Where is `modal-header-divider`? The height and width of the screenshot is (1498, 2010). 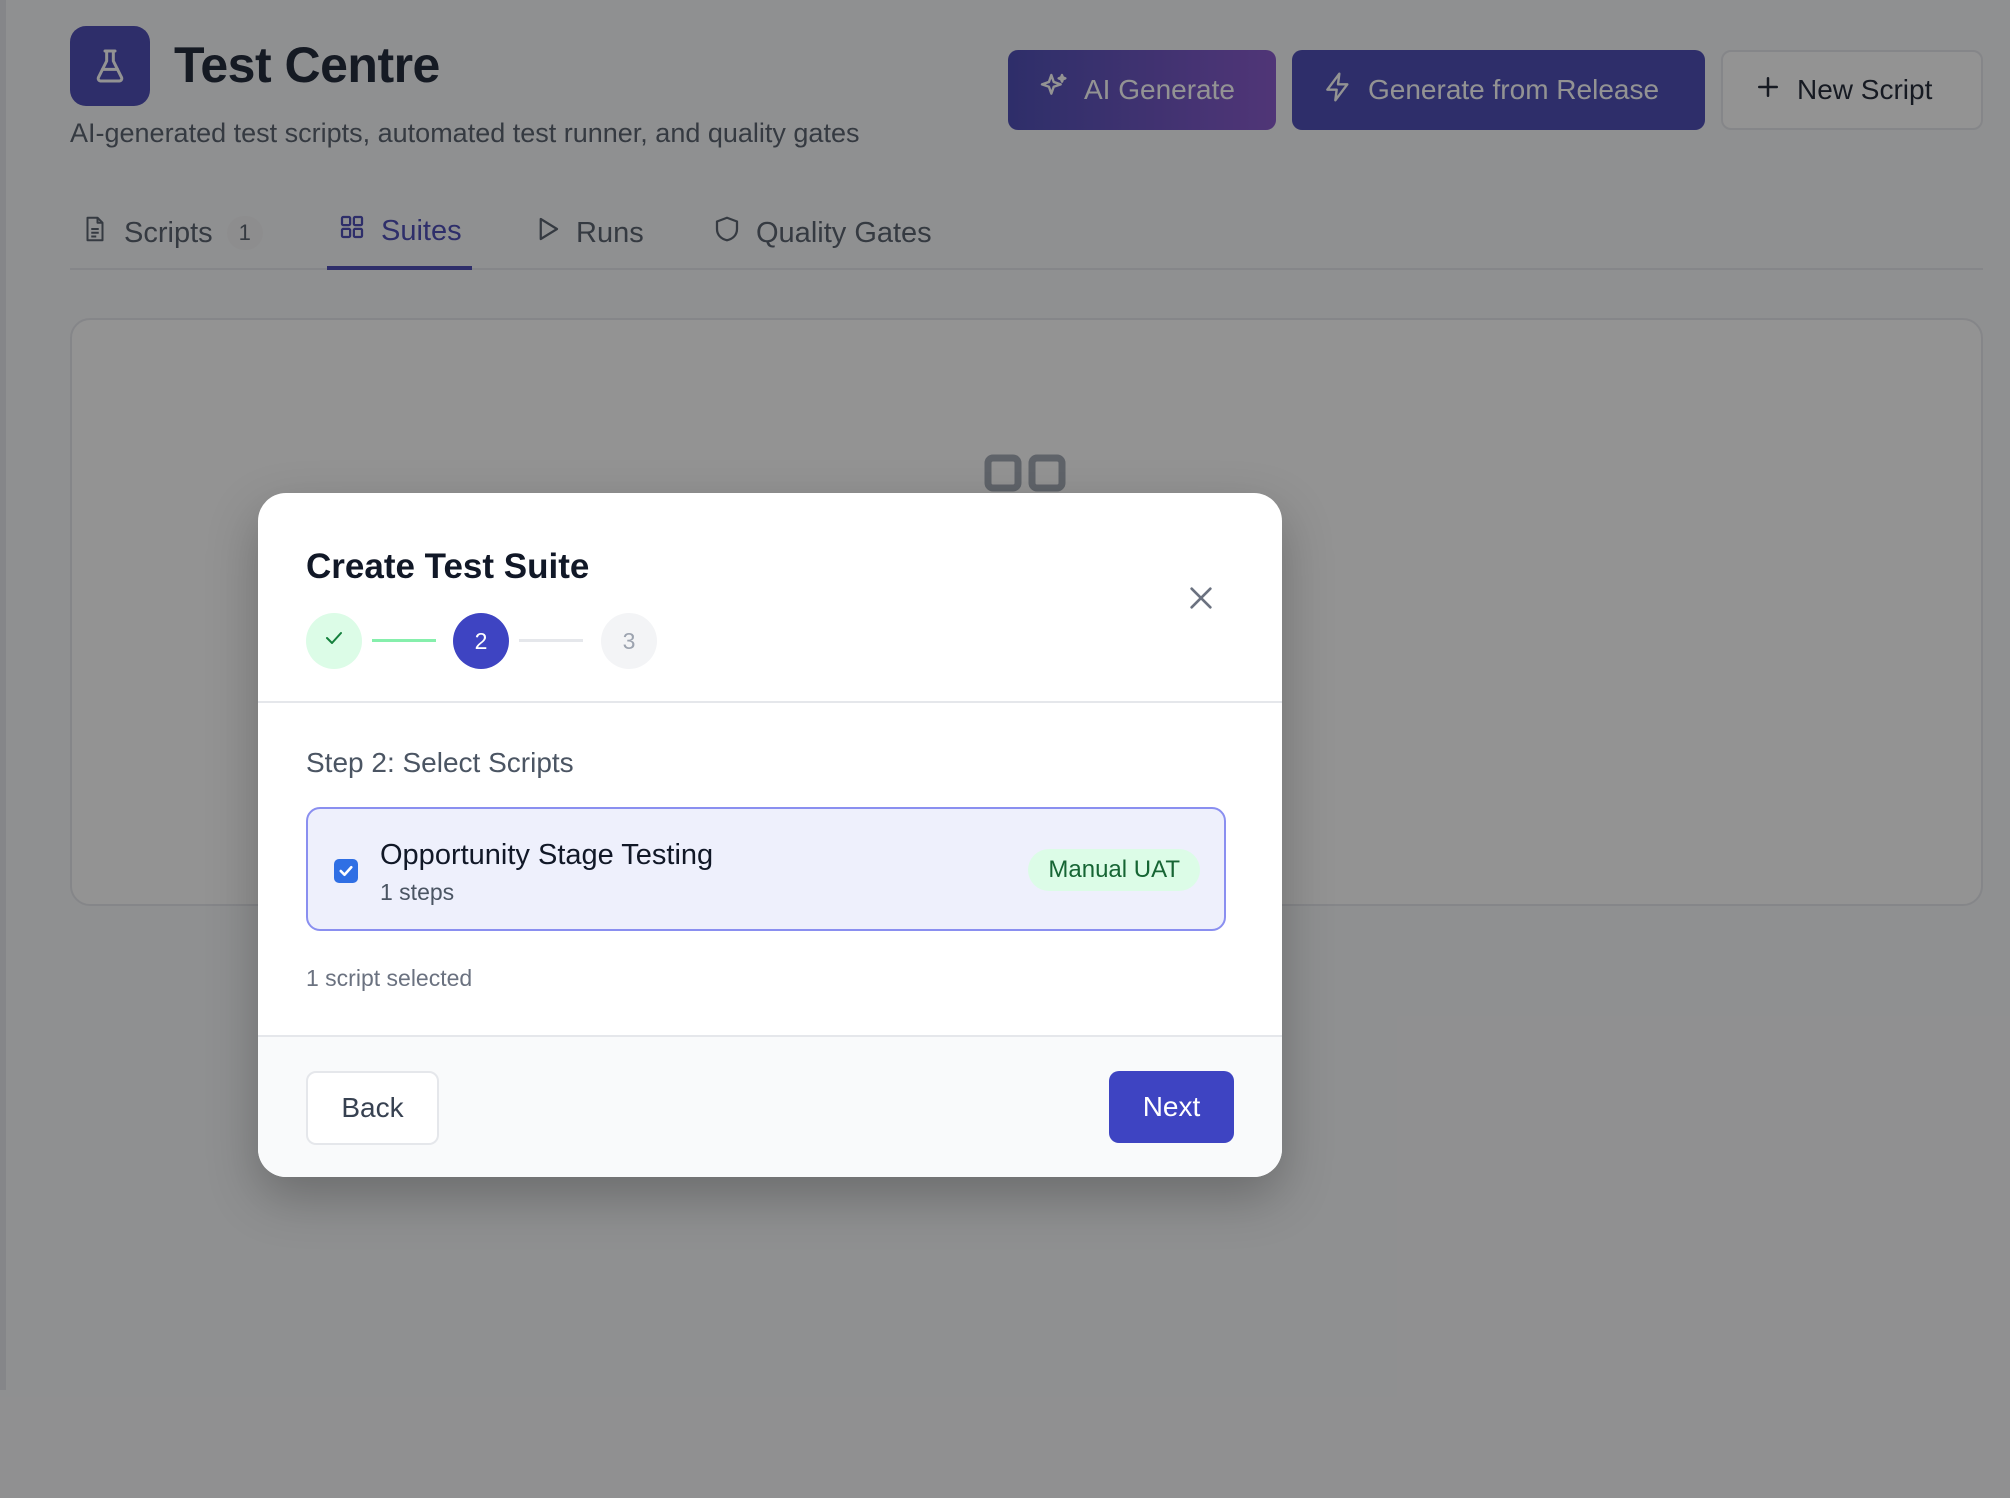 modal-header-divider is located at coordinates (770, 702).